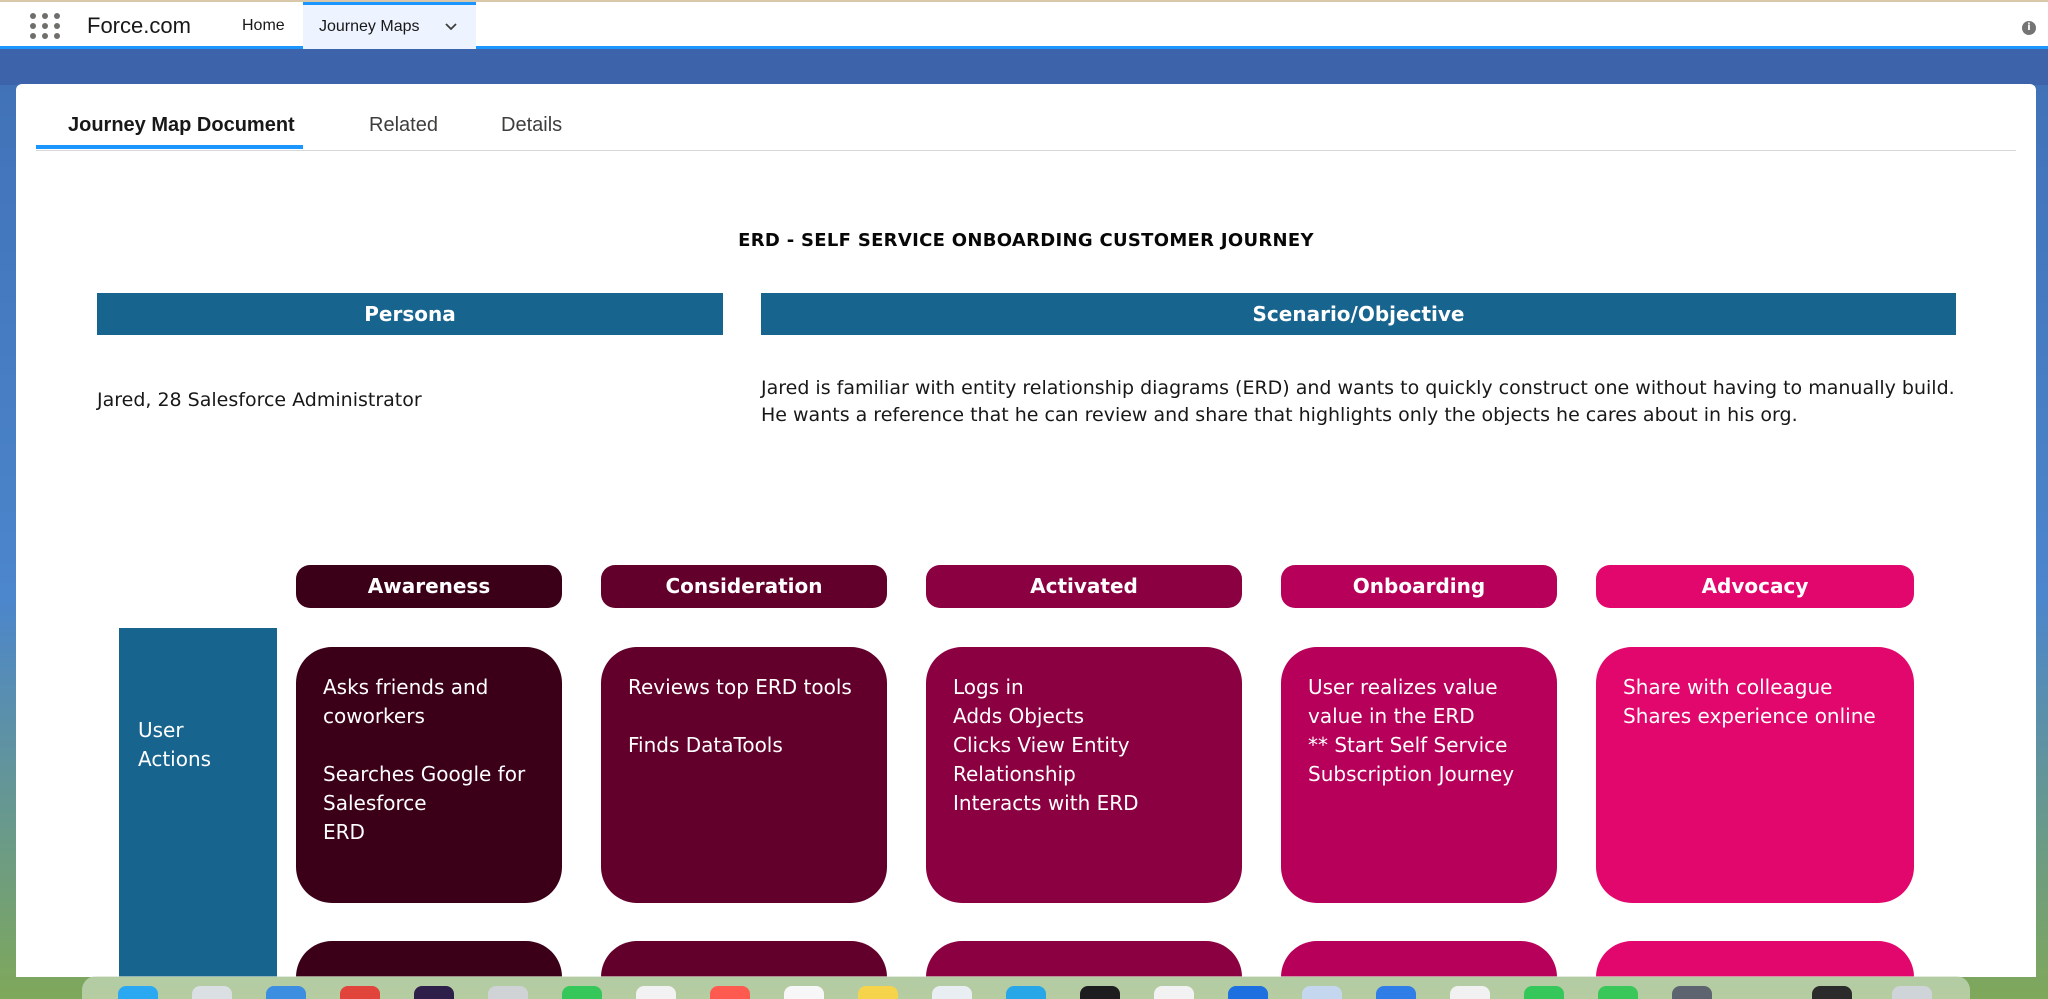  What do you see at coordinates (2029, 28) in the screenshot?
I see `info-icon: i` at bounding box center [2029, 28].